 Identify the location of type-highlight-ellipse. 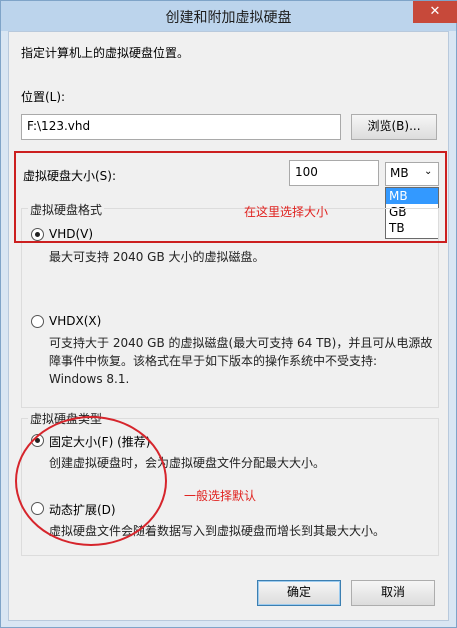
(91, 481).